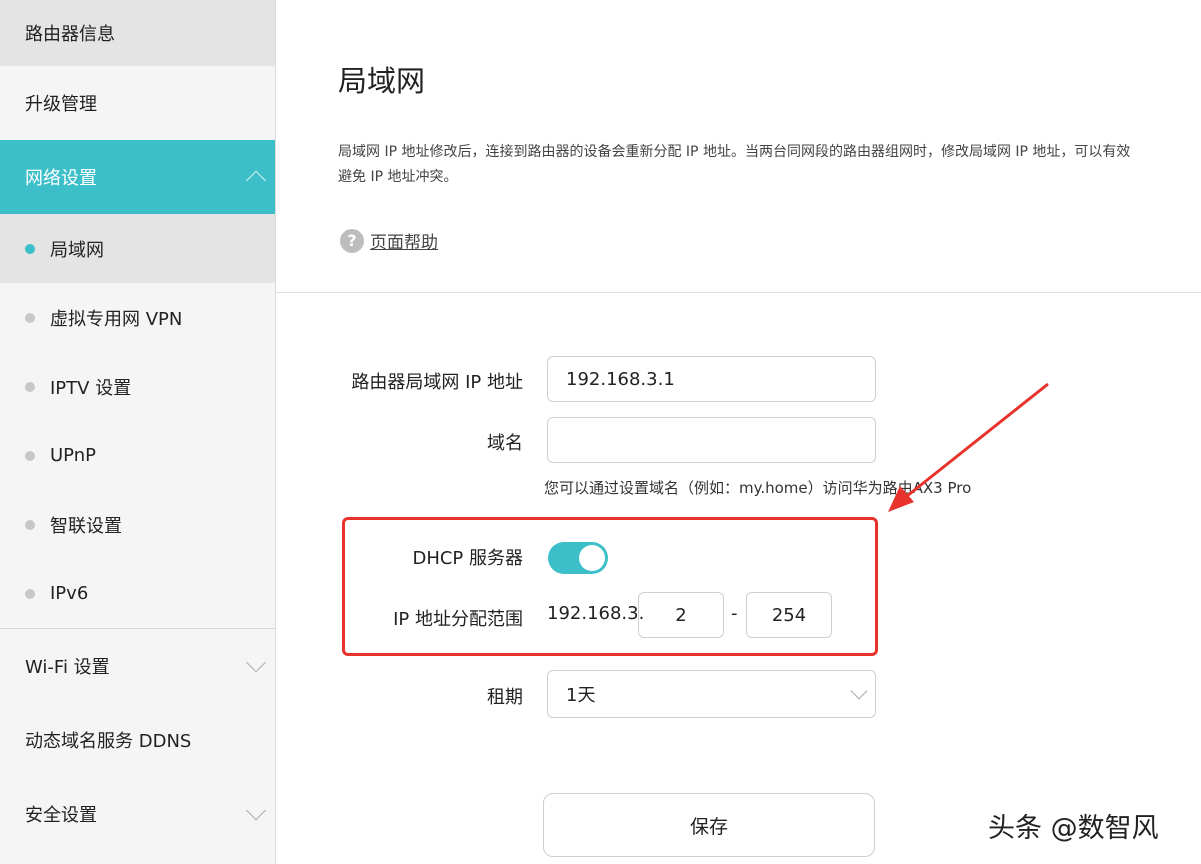 The image size is (1201, 864). Describe the element at coordinates (116, 319) in the screenshot. I see `sidebar-subitem-label: 虚拟专用网 VPN` at that location.